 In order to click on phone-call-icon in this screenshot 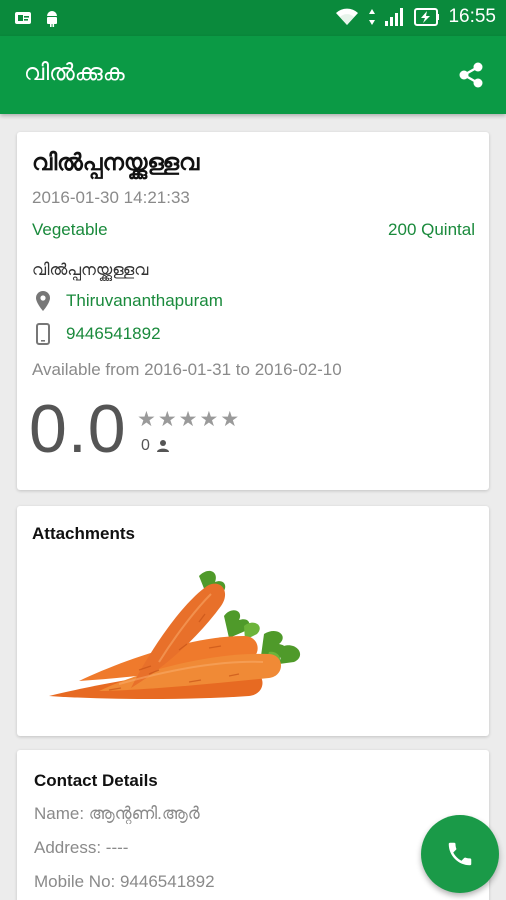, I will do `click(460, 854)`.